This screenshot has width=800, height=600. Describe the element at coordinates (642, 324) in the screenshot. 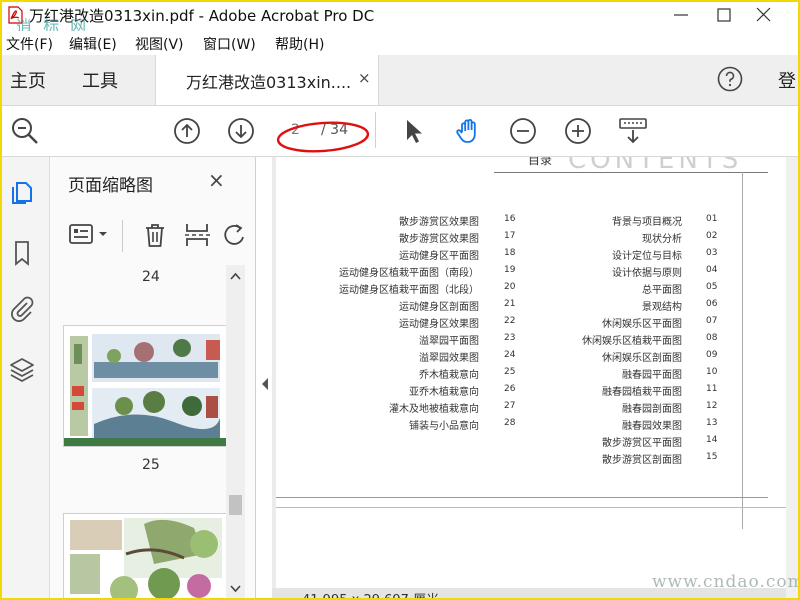

I see `toc-entry-title: 休闲娱乐区平面图` at that location.